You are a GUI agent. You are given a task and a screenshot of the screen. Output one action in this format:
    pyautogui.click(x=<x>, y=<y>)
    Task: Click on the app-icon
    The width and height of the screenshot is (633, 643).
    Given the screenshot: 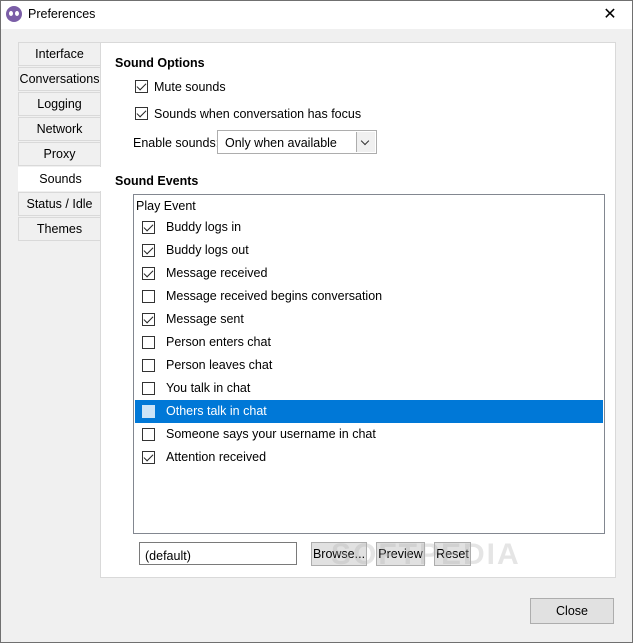 What is the action you would take?
    pyautogui.click(x=14, y=14)
    